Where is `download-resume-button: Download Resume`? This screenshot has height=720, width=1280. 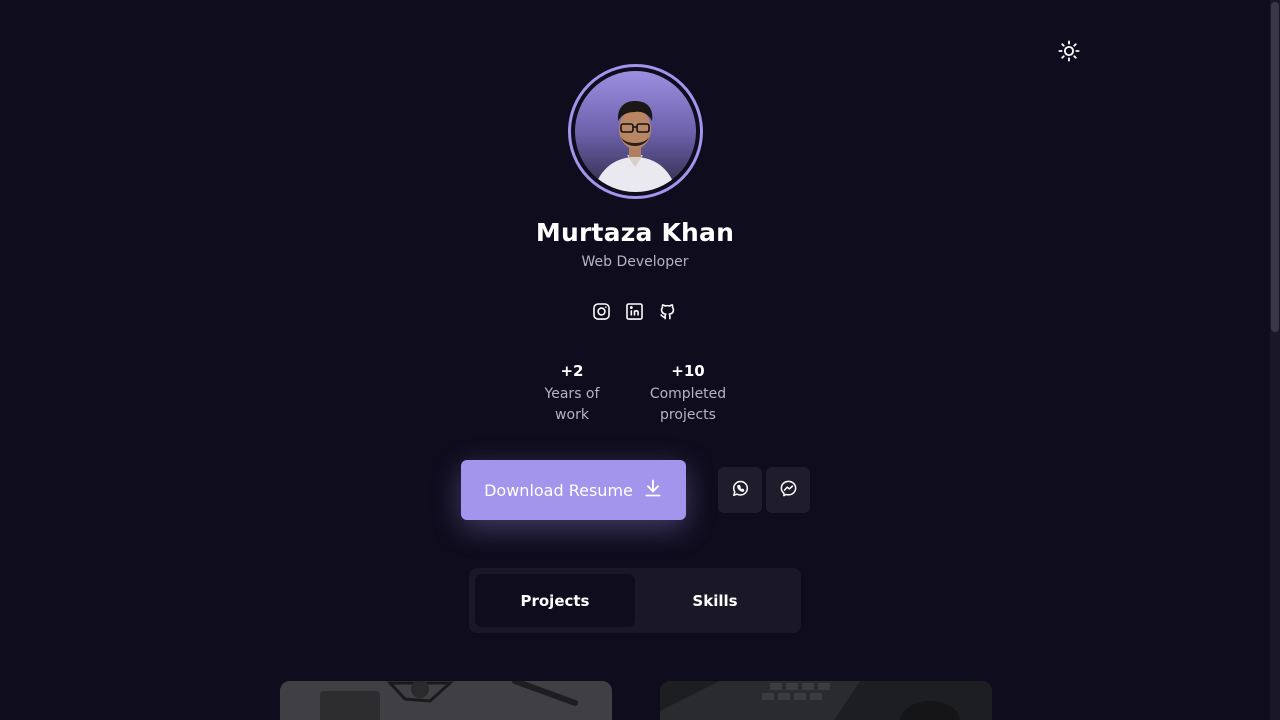
download-resume-button: Download Resume is located at coordinates (573, 490).